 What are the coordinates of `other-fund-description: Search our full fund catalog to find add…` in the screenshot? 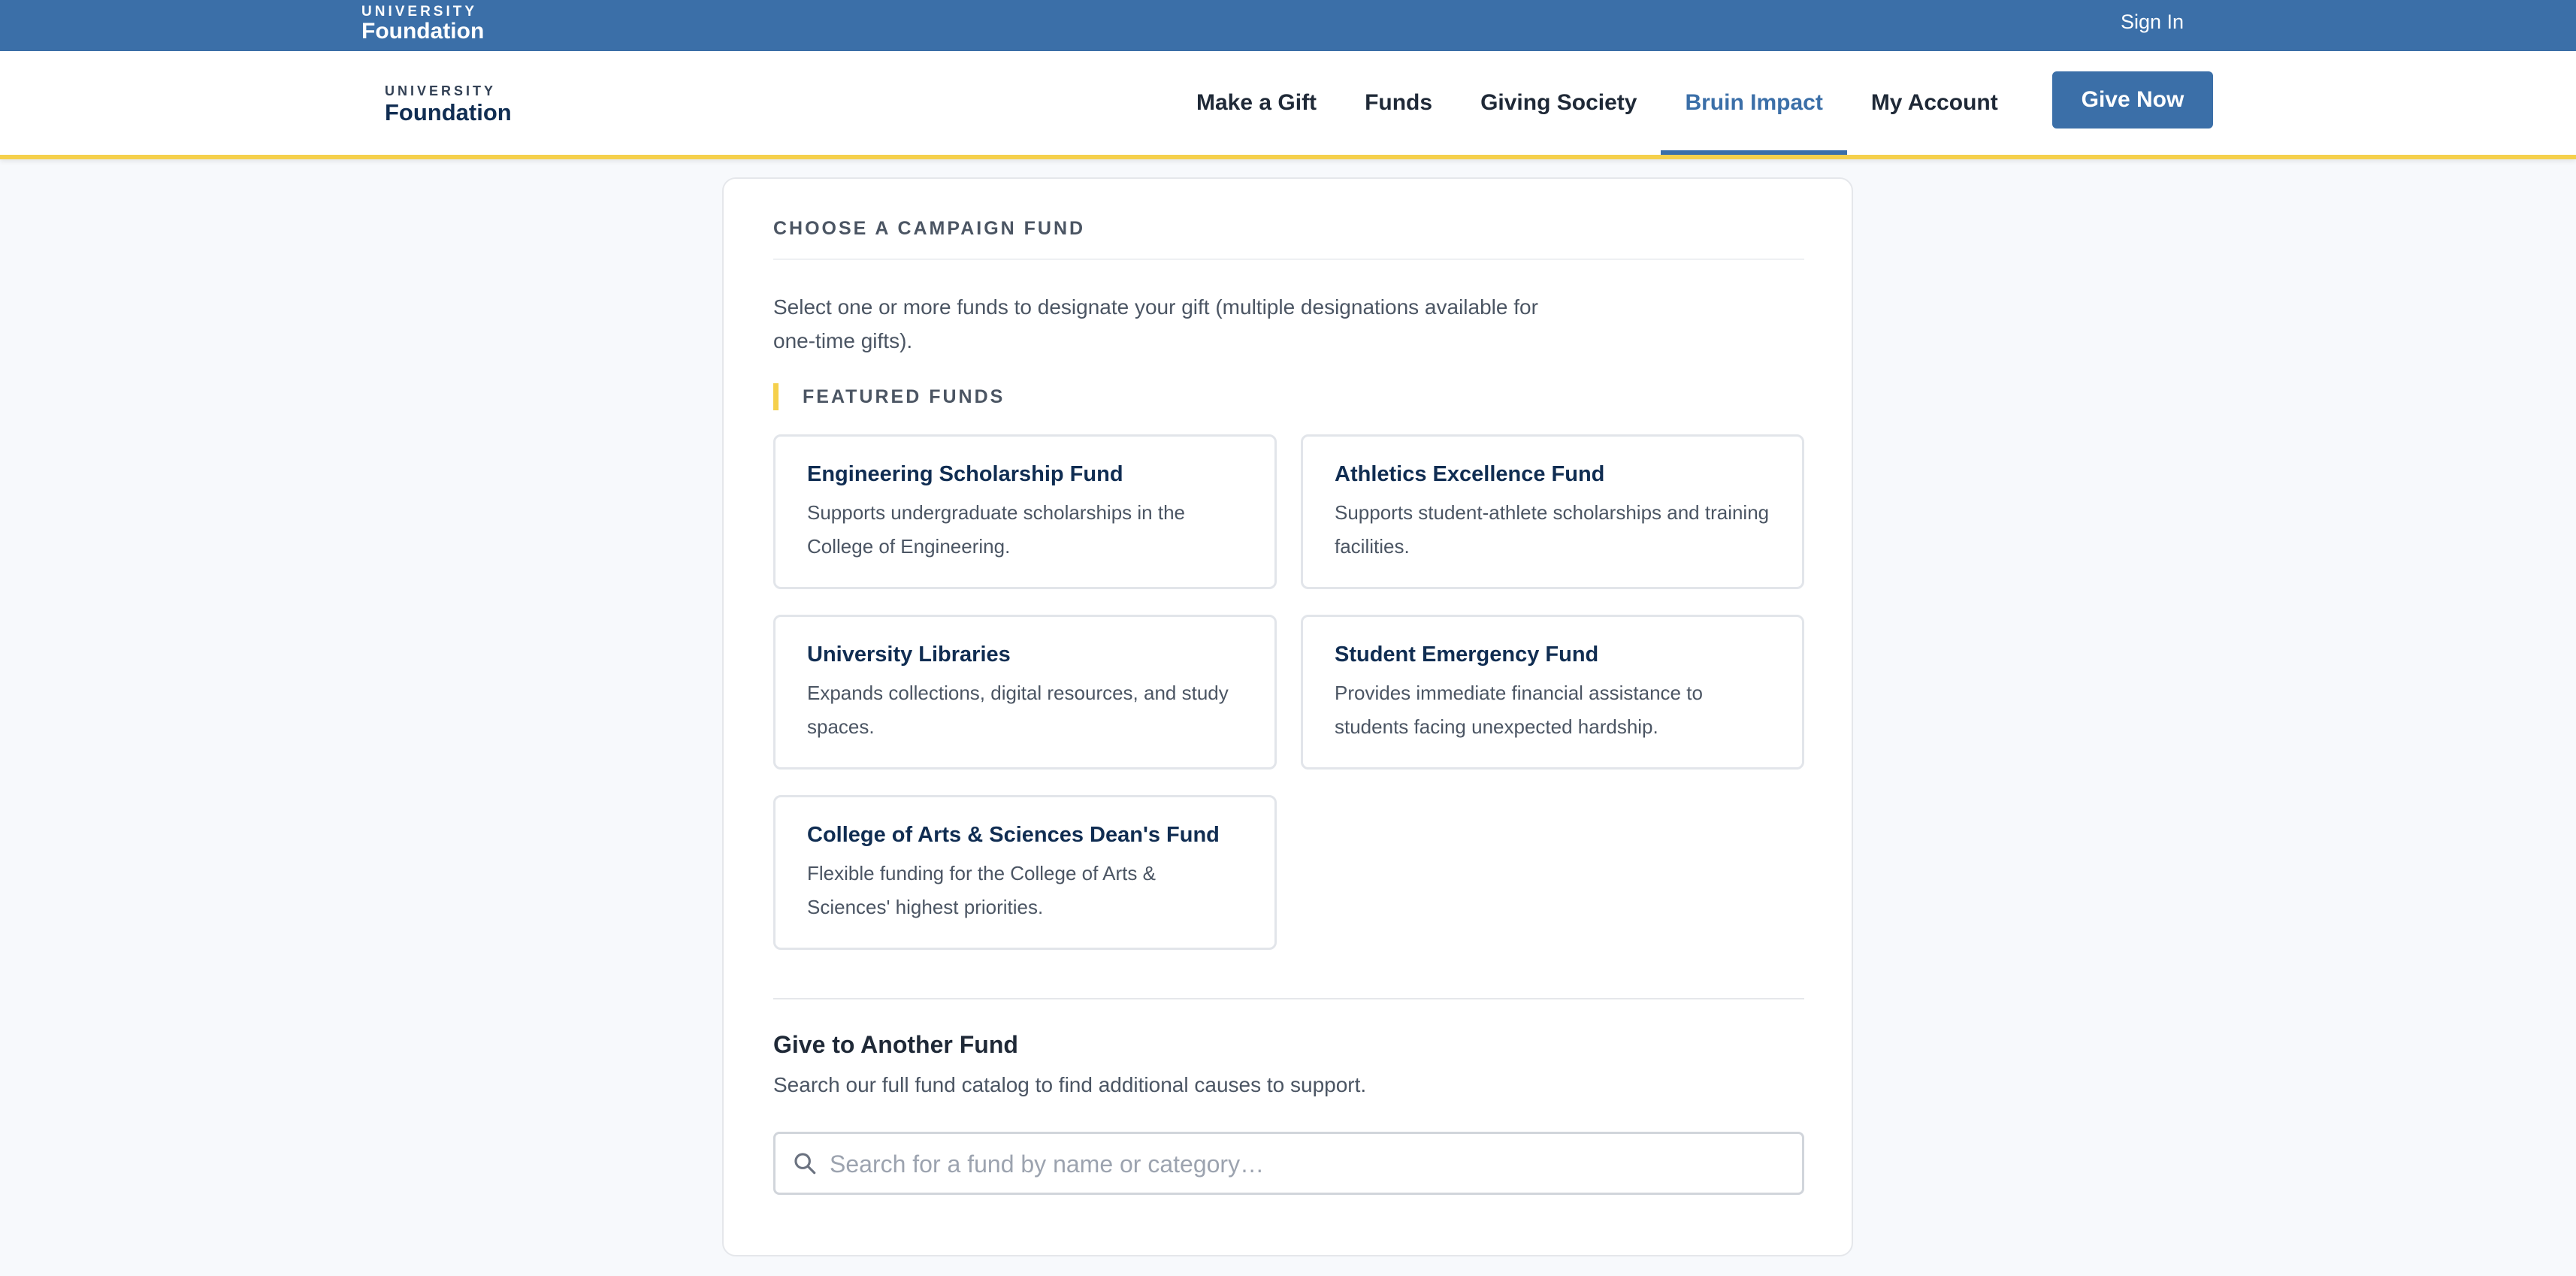 It's located at (1070, 1084).